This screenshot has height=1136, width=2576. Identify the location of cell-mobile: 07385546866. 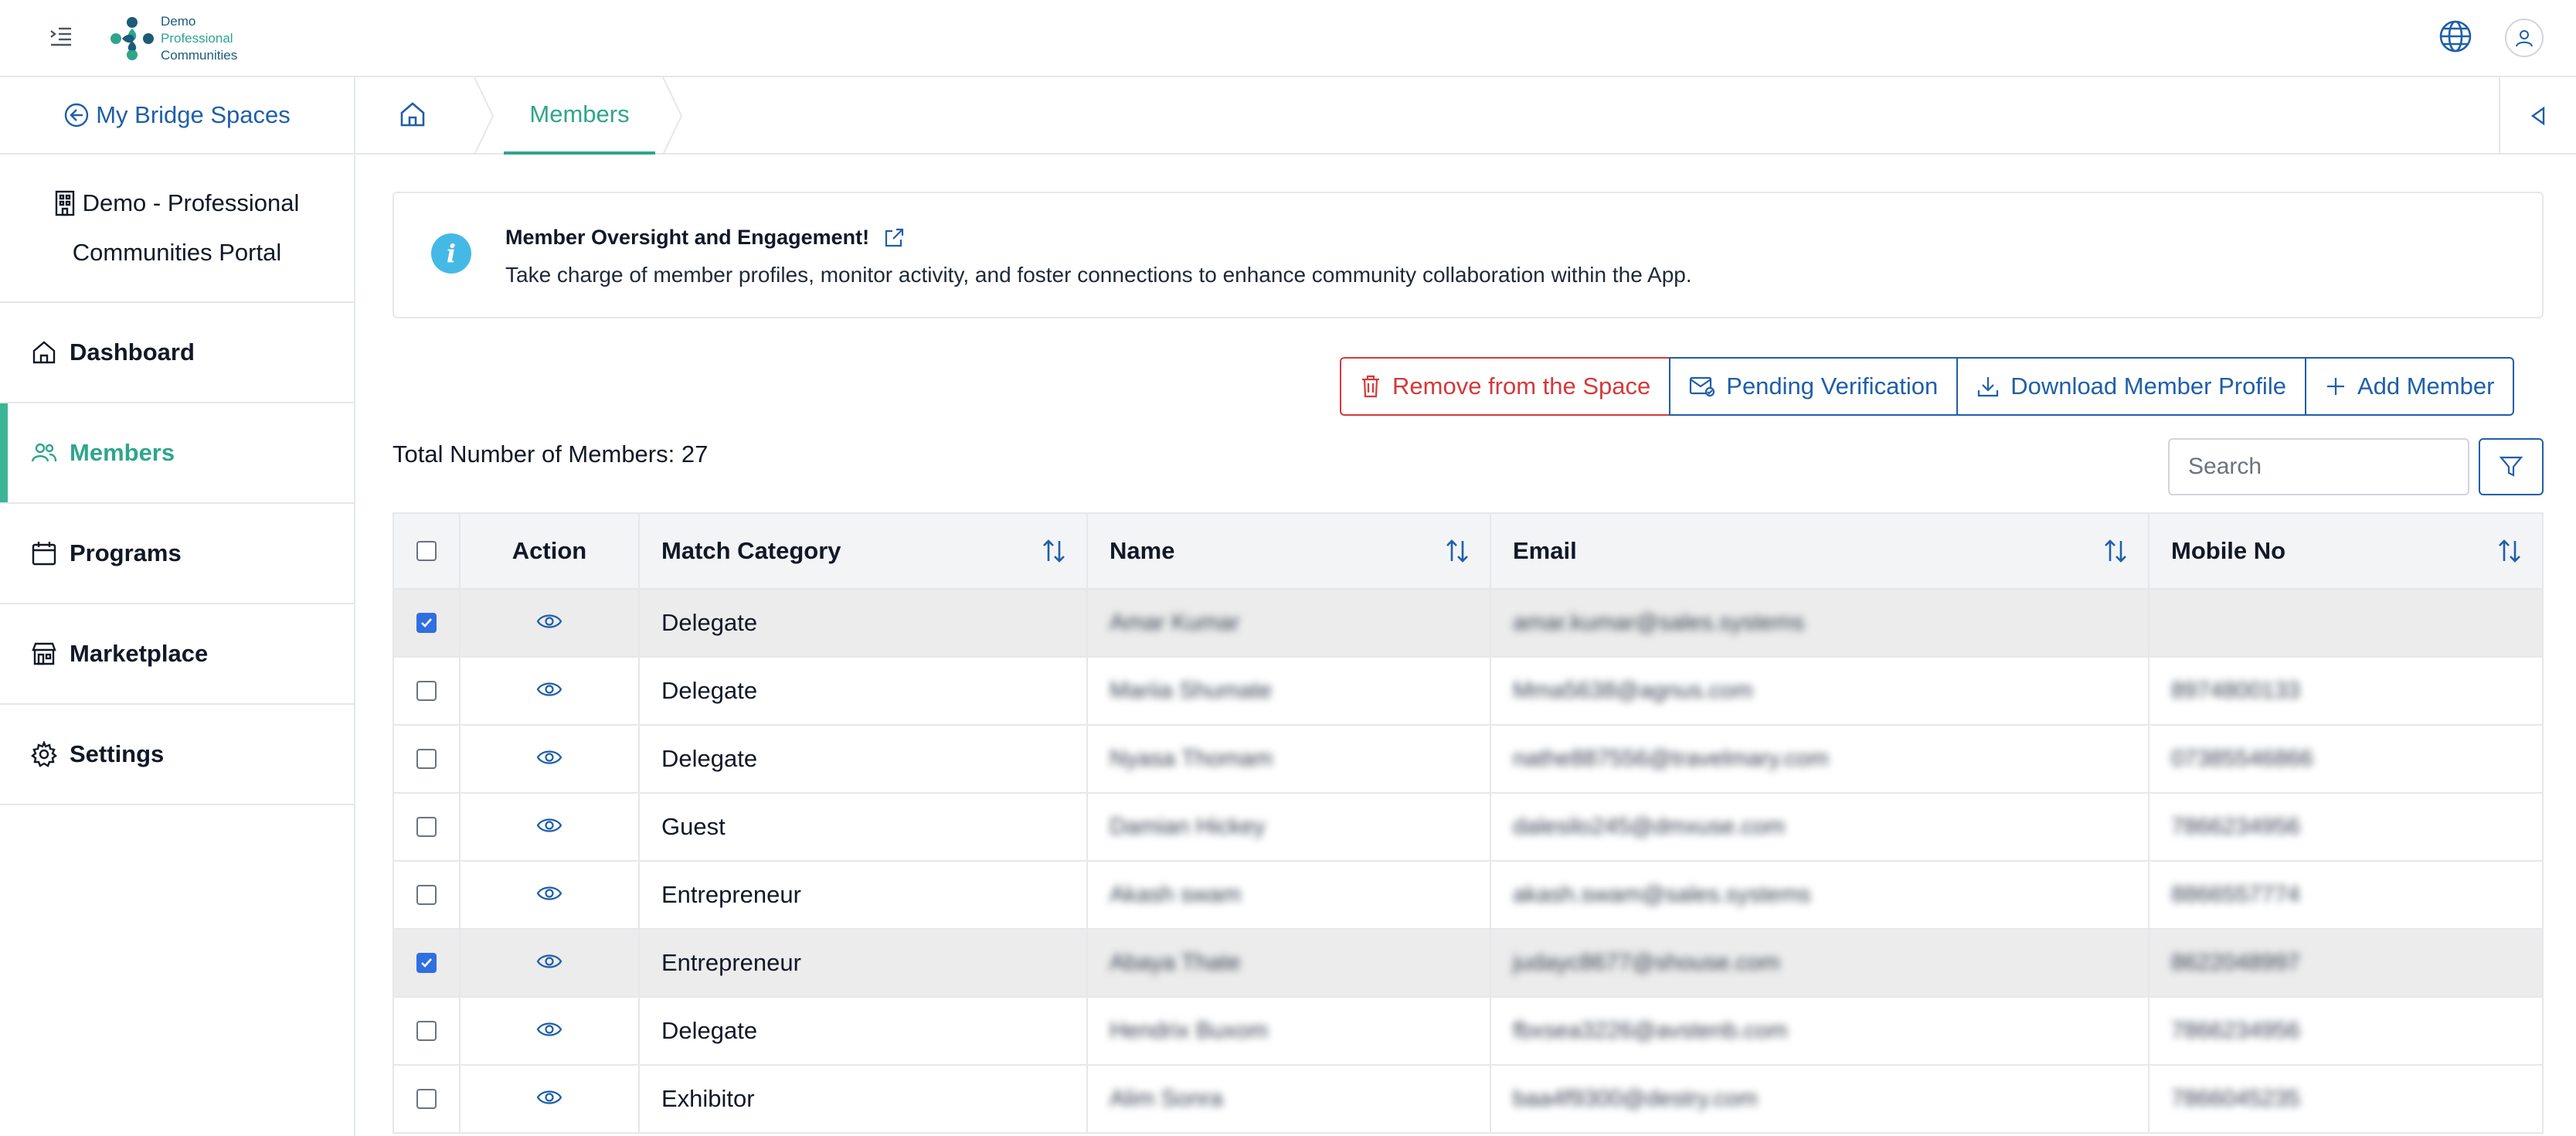
(2345, 759).